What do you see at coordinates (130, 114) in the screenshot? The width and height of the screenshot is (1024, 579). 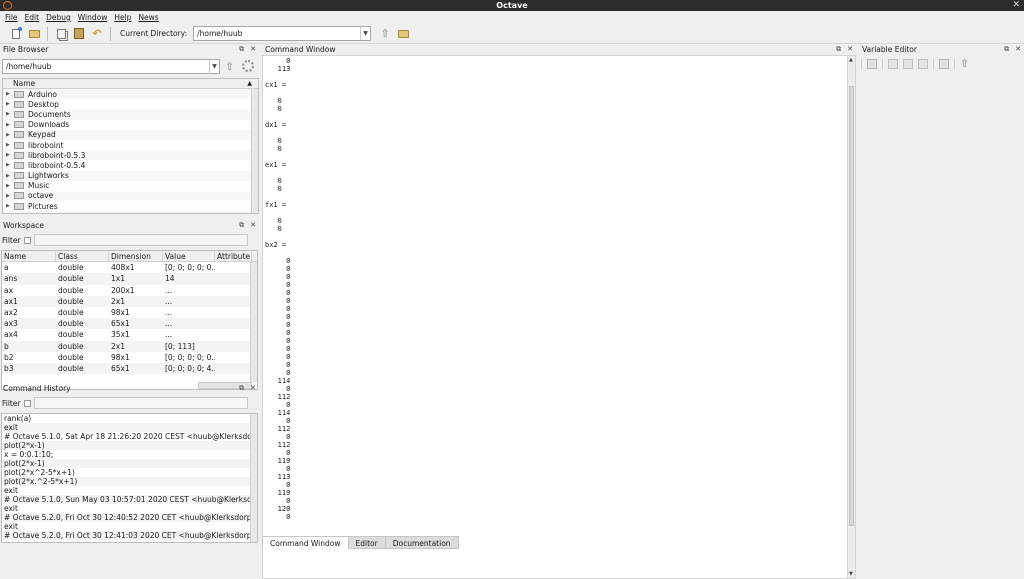 I see `file-list-item: ▶ Documents` at bounding box center [130, 114].